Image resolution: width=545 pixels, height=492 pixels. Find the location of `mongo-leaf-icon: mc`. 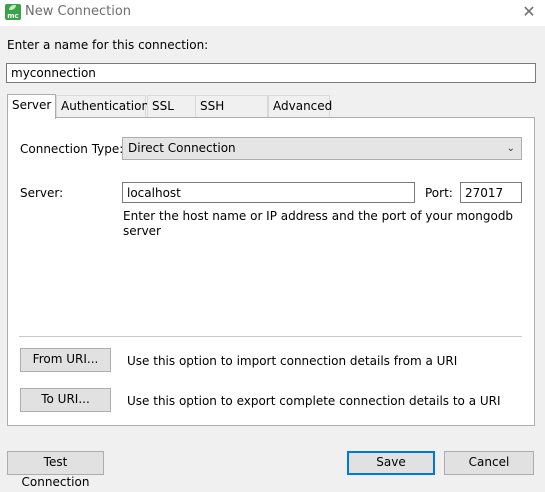

mongo-leaf-icon: mc is located at coordinates (13, 12).